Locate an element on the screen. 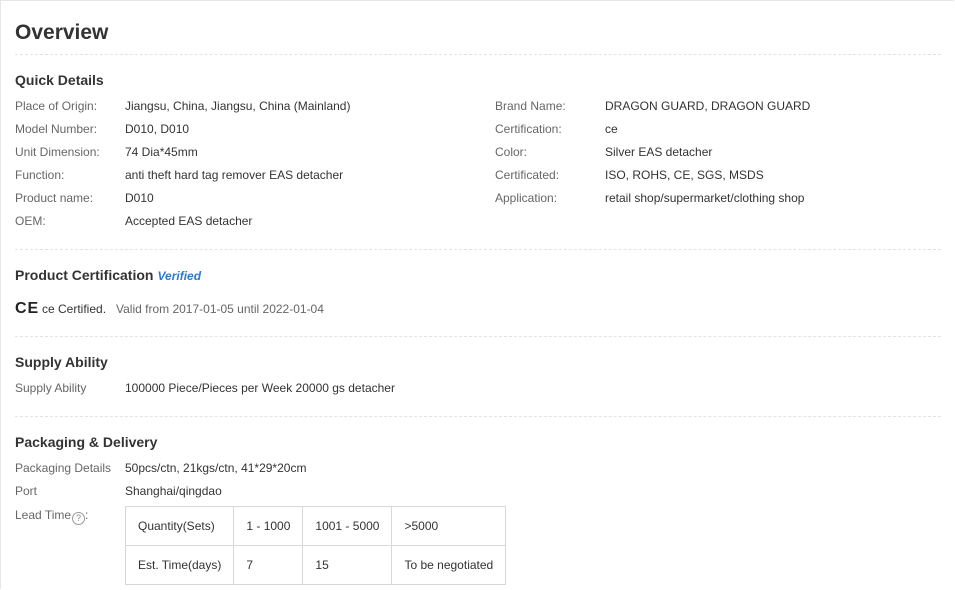  lead-time-label: Lead Time?: is located at coordinates (51, 516).